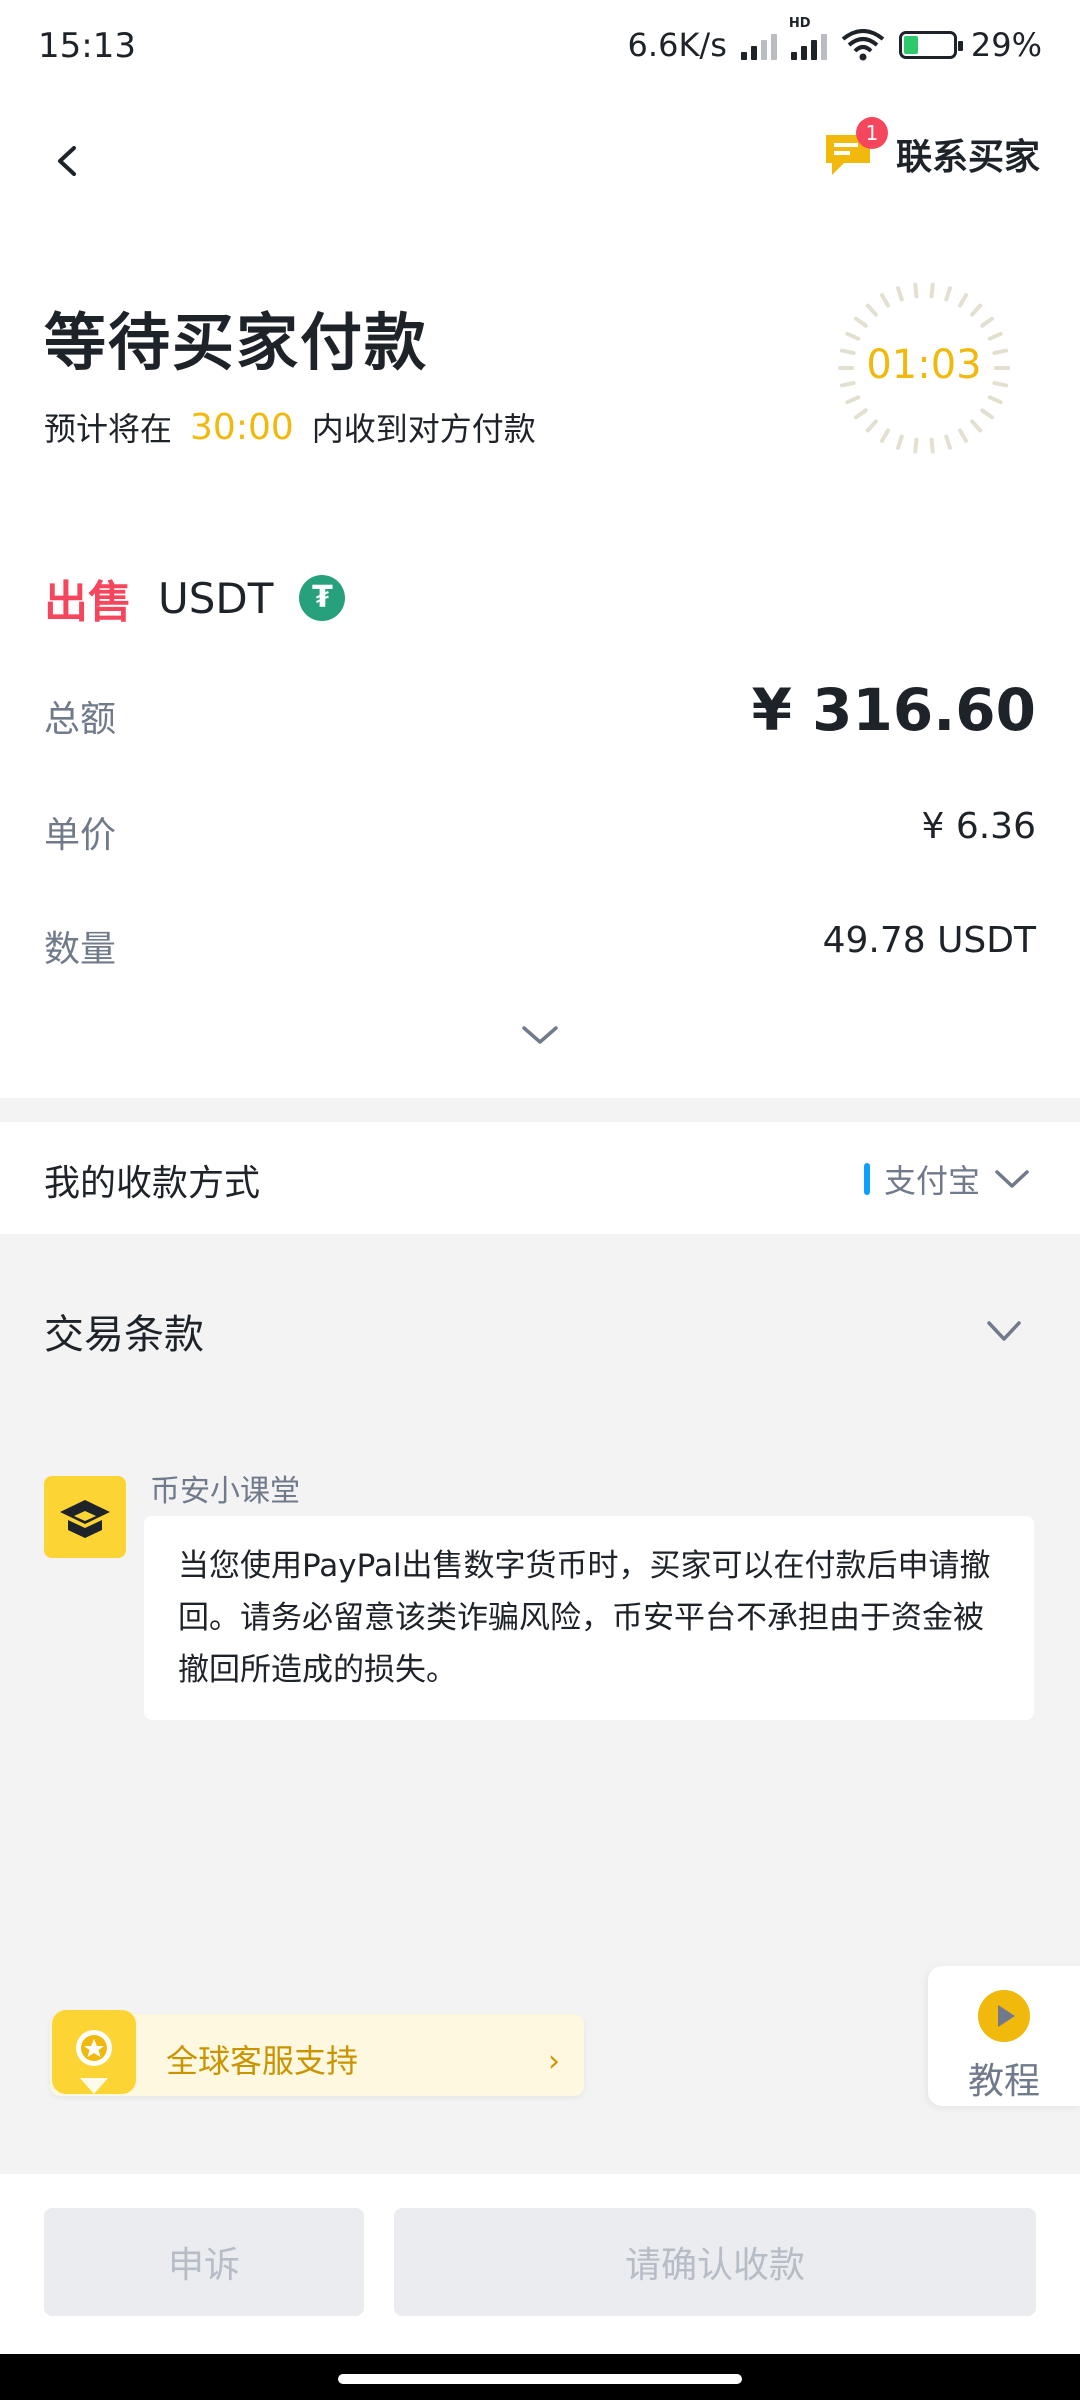 This screenshot has width=1080, height=2400. Describe the element at coordinates (88, 602) in the screenshot. I see `trade-side-label: 出售` at that location.